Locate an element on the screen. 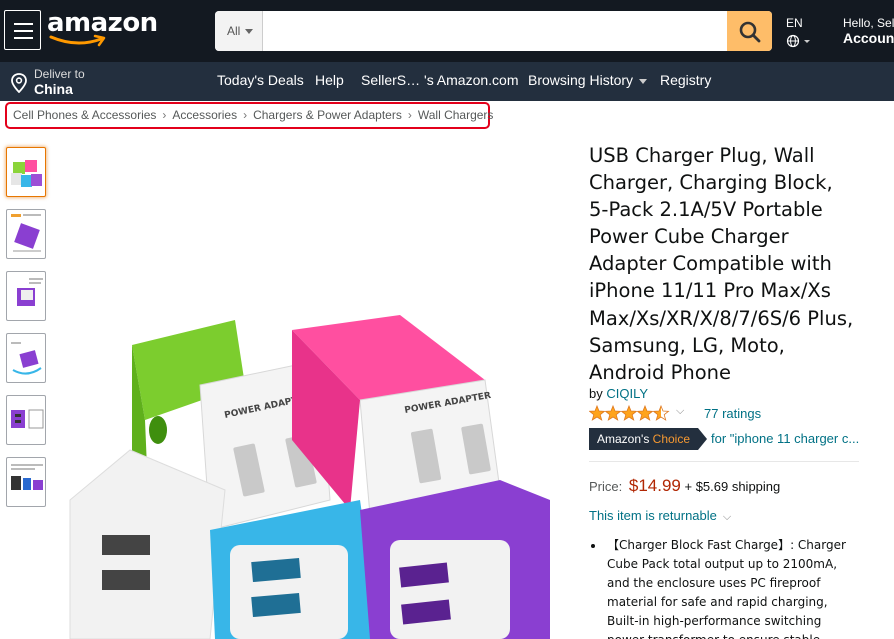 The width and height of the screenshot is (894, 639). location-pin-icon is located at coordinates (19, 83).